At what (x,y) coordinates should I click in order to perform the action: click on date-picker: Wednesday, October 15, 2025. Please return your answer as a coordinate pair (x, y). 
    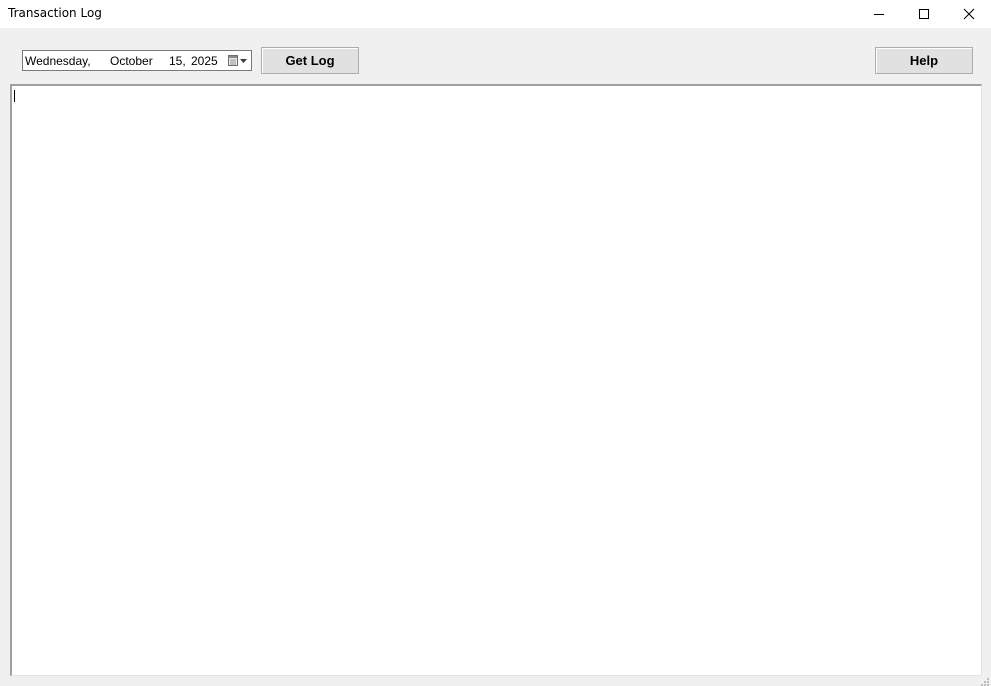
    Looking at the image, I should click on (137, 60).